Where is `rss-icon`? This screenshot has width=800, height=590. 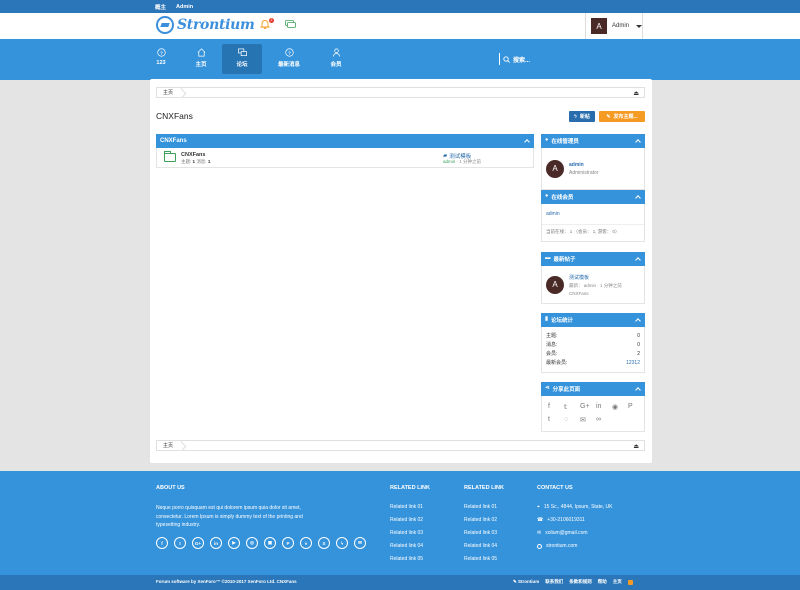
rss-icon is located at coordinates (630, 582).